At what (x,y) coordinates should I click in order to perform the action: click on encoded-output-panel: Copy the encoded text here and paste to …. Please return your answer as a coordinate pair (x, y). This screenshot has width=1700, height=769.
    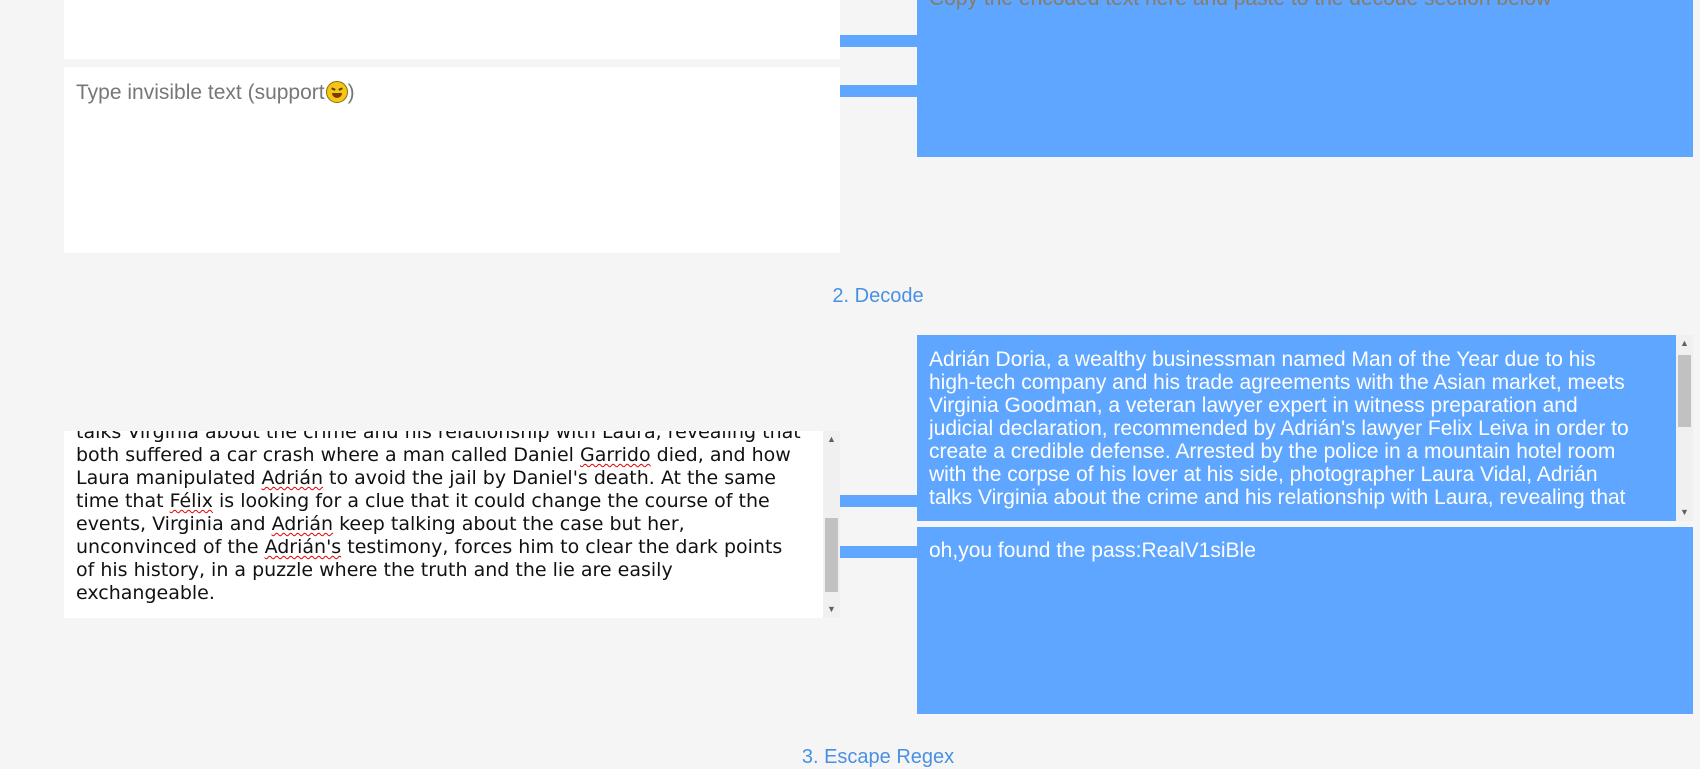
    Looking at the image, I should click on (1305, 78).